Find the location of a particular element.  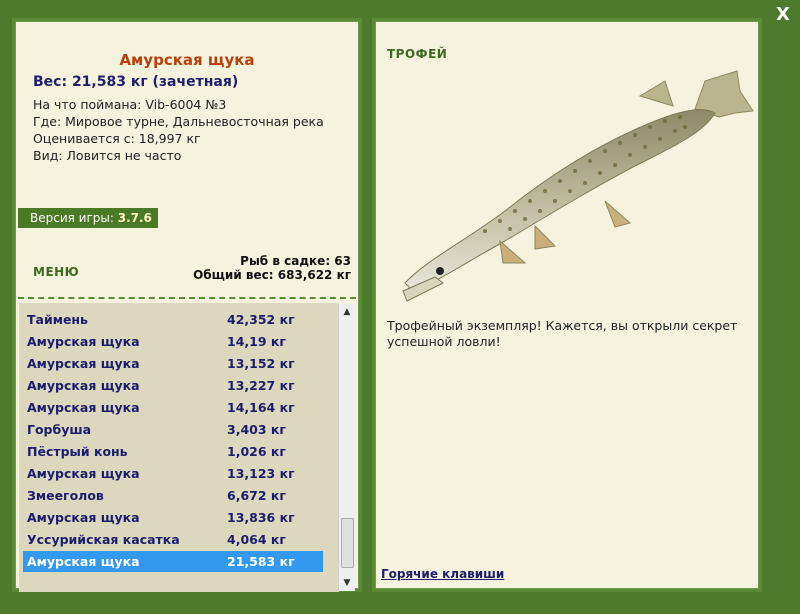

catch-list-item: Амурская щука 13,836 кг is located at coordinates (173, 517).